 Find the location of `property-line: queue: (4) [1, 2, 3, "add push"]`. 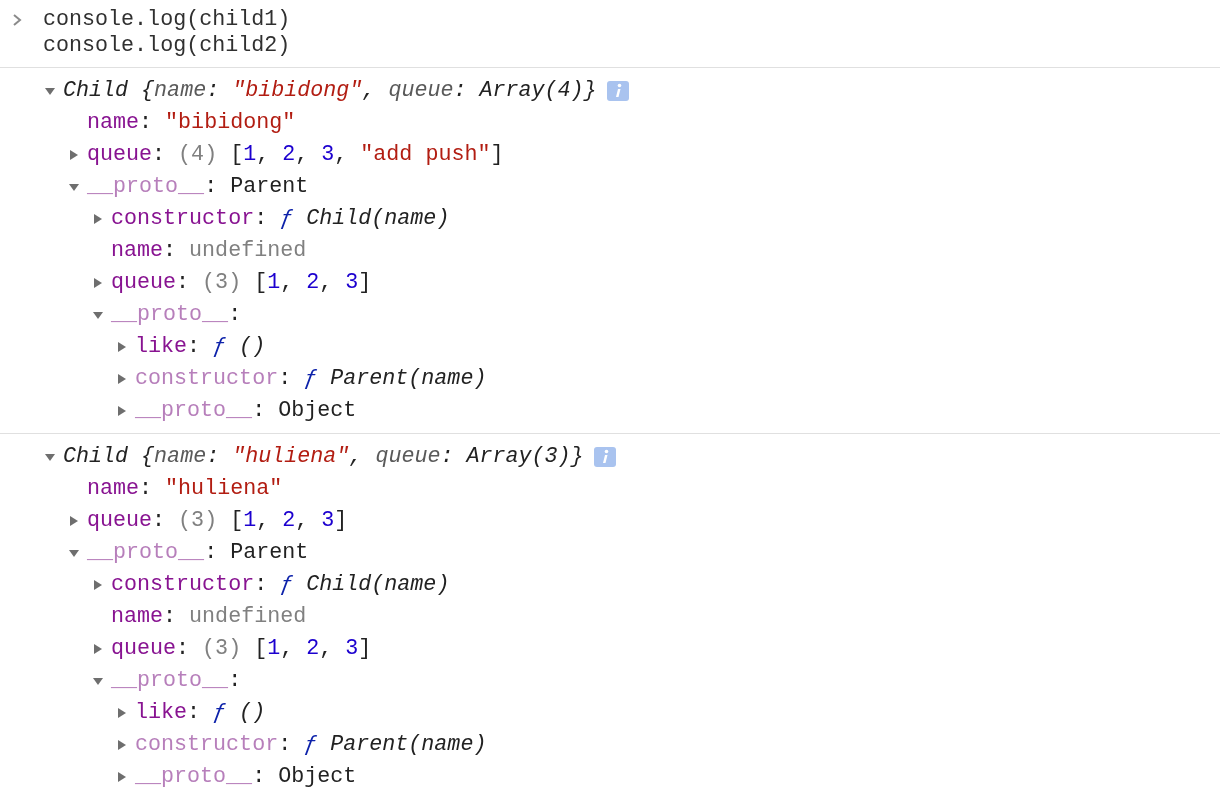

property-line: queue: (4) [1, 2, 3, "add push"] is located at coordinates (295, 155).